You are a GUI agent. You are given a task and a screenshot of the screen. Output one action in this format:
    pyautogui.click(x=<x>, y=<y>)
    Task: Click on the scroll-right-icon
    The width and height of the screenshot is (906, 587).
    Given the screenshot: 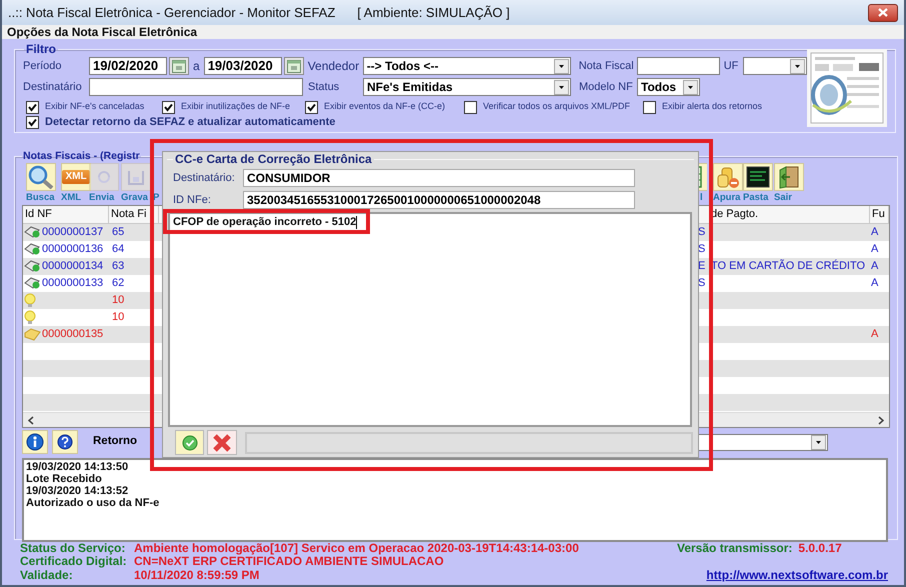 What is the action you would take?
    pyautogui.click(x=881, y=420)
    